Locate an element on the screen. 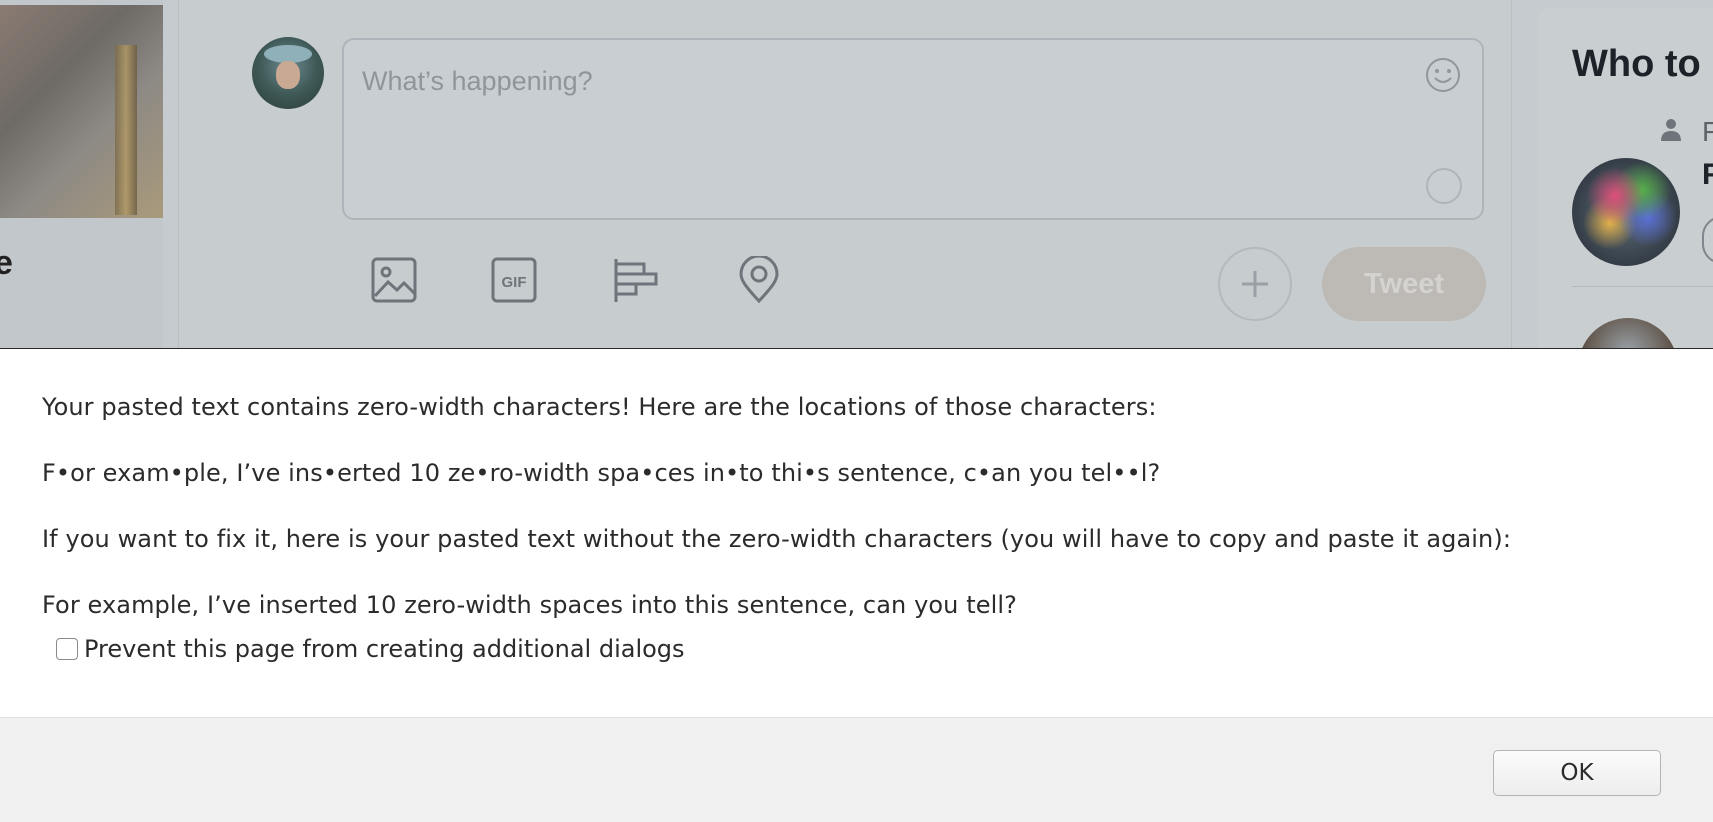 This screenshot has width=1713, height=822. person-icon is located at coordinates (1671, 130).